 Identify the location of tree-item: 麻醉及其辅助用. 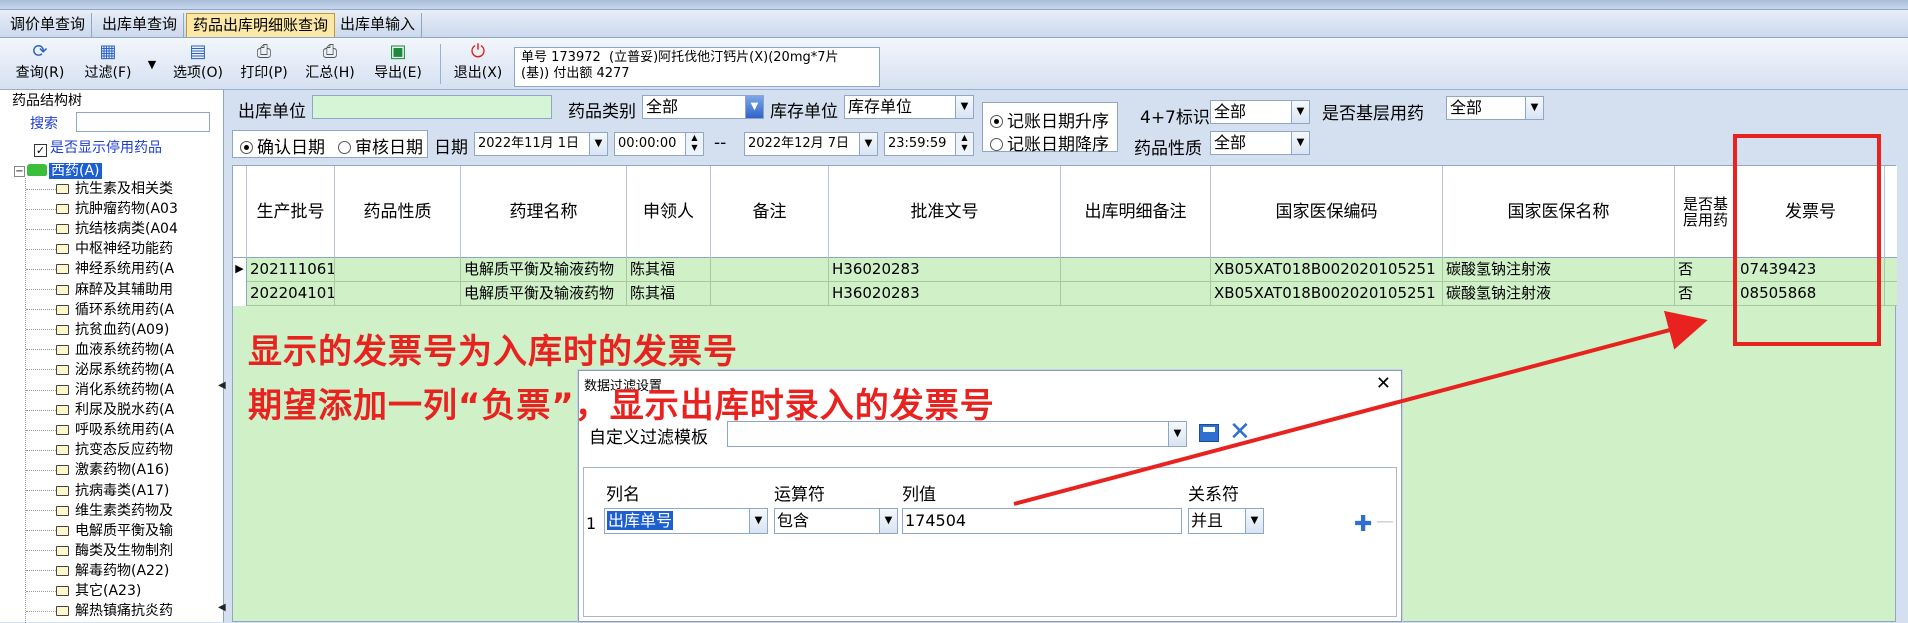
(99, 290).